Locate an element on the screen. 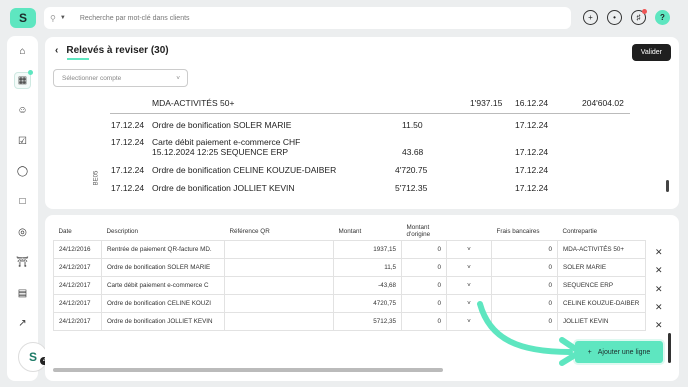 Image resolution: width=688 pixels, height=387 pixels. counterparty-cell: CELINE KOUZUE-DAIBER is located at coordinates (601, 303).